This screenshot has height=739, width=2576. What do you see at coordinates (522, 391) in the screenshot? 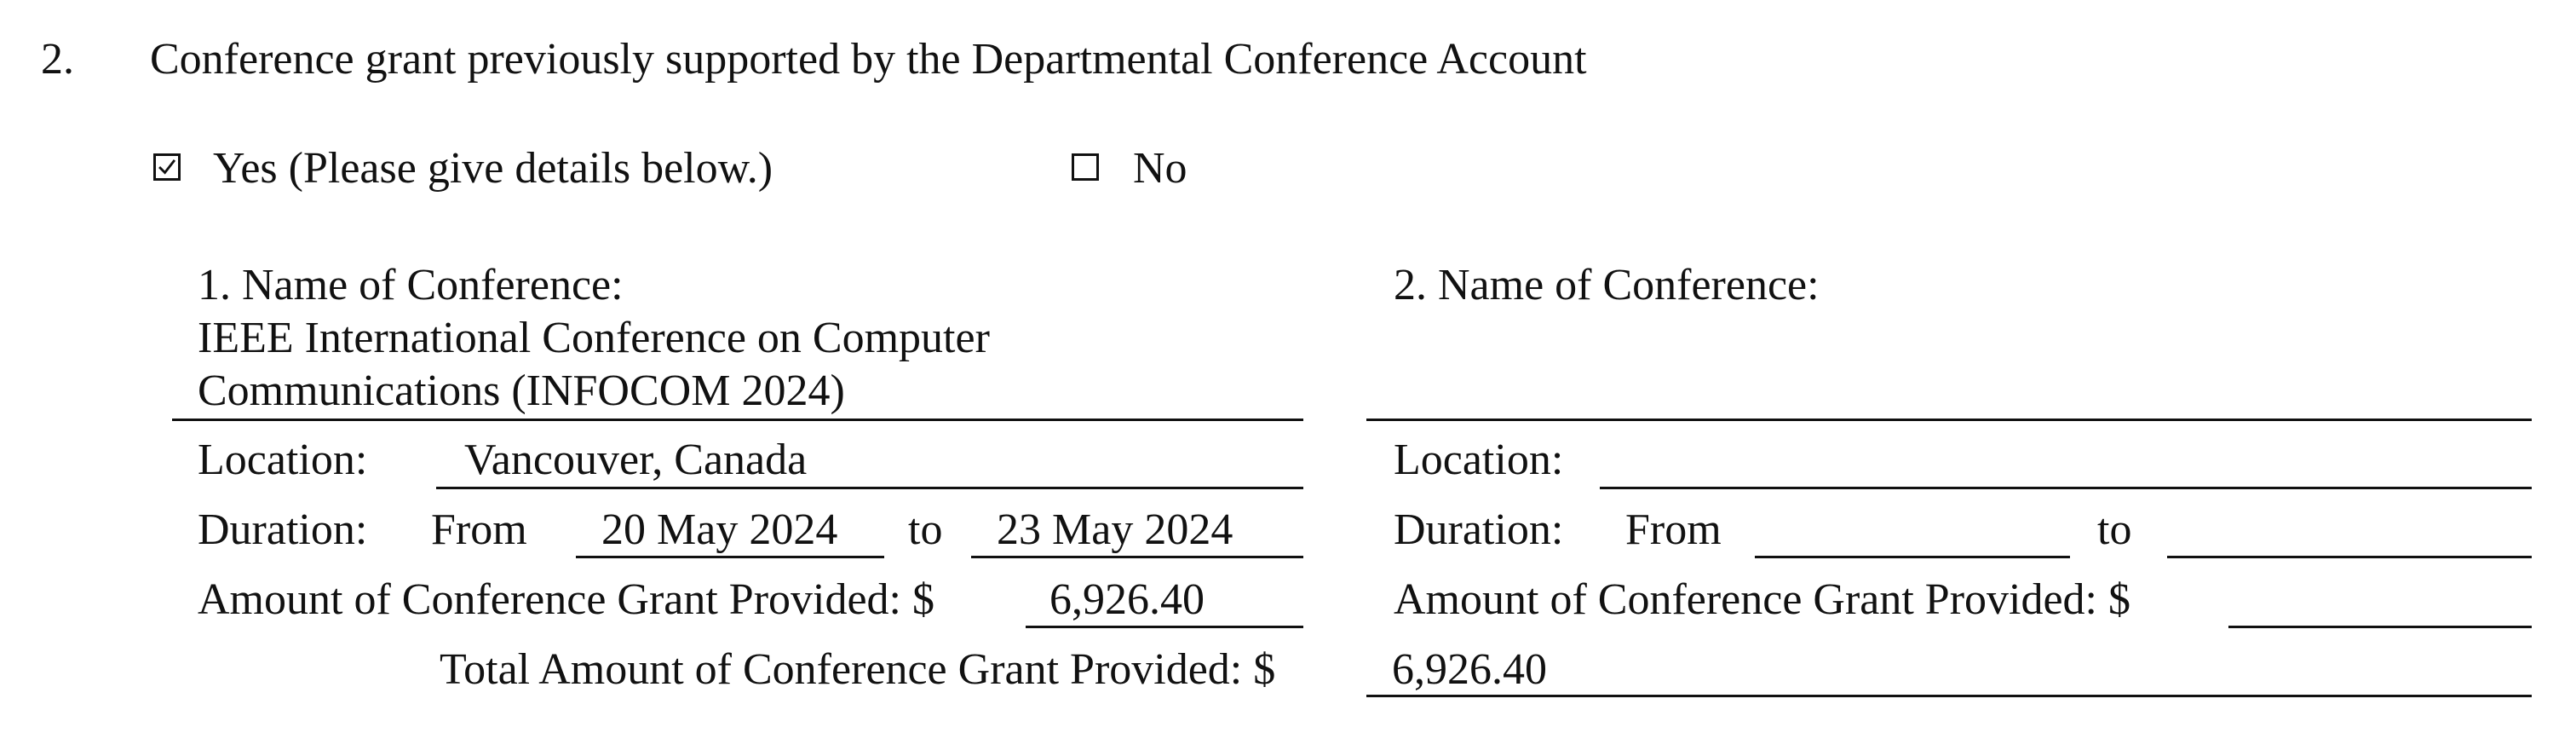
I see `conference1-name-line2: Communications (INFOCOM 2024)` at bounding box center [522, 391].